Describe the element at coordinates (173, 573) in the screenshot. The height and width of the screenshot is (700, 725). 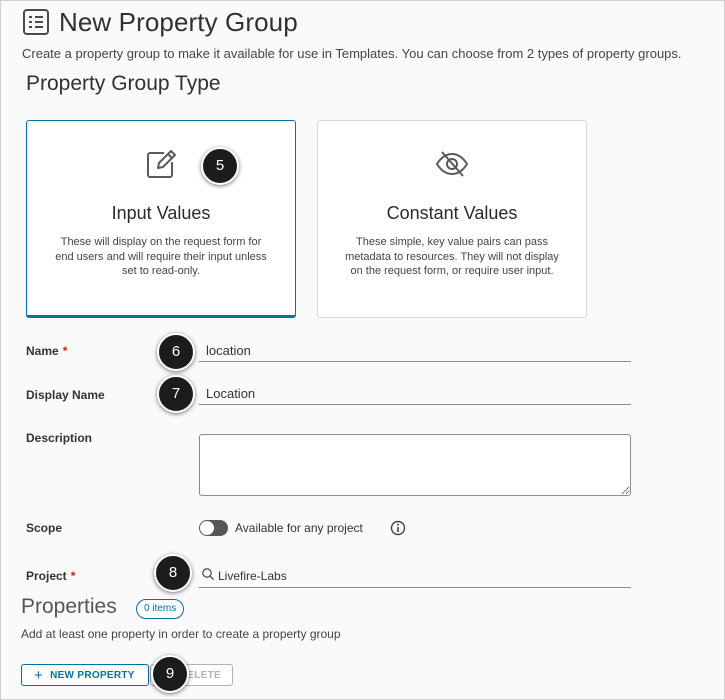
I see `step-marker-8: 8` at that location.